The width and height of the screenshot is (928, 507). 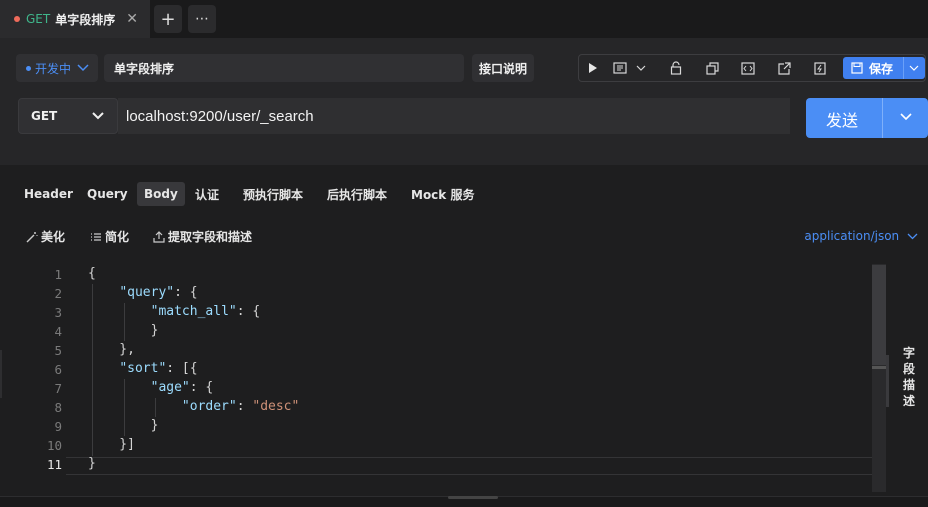 What do you see at coordinates (32, 236) in the screenshot?
I see `magic-wand-icon` at bounding box center [32, 236].